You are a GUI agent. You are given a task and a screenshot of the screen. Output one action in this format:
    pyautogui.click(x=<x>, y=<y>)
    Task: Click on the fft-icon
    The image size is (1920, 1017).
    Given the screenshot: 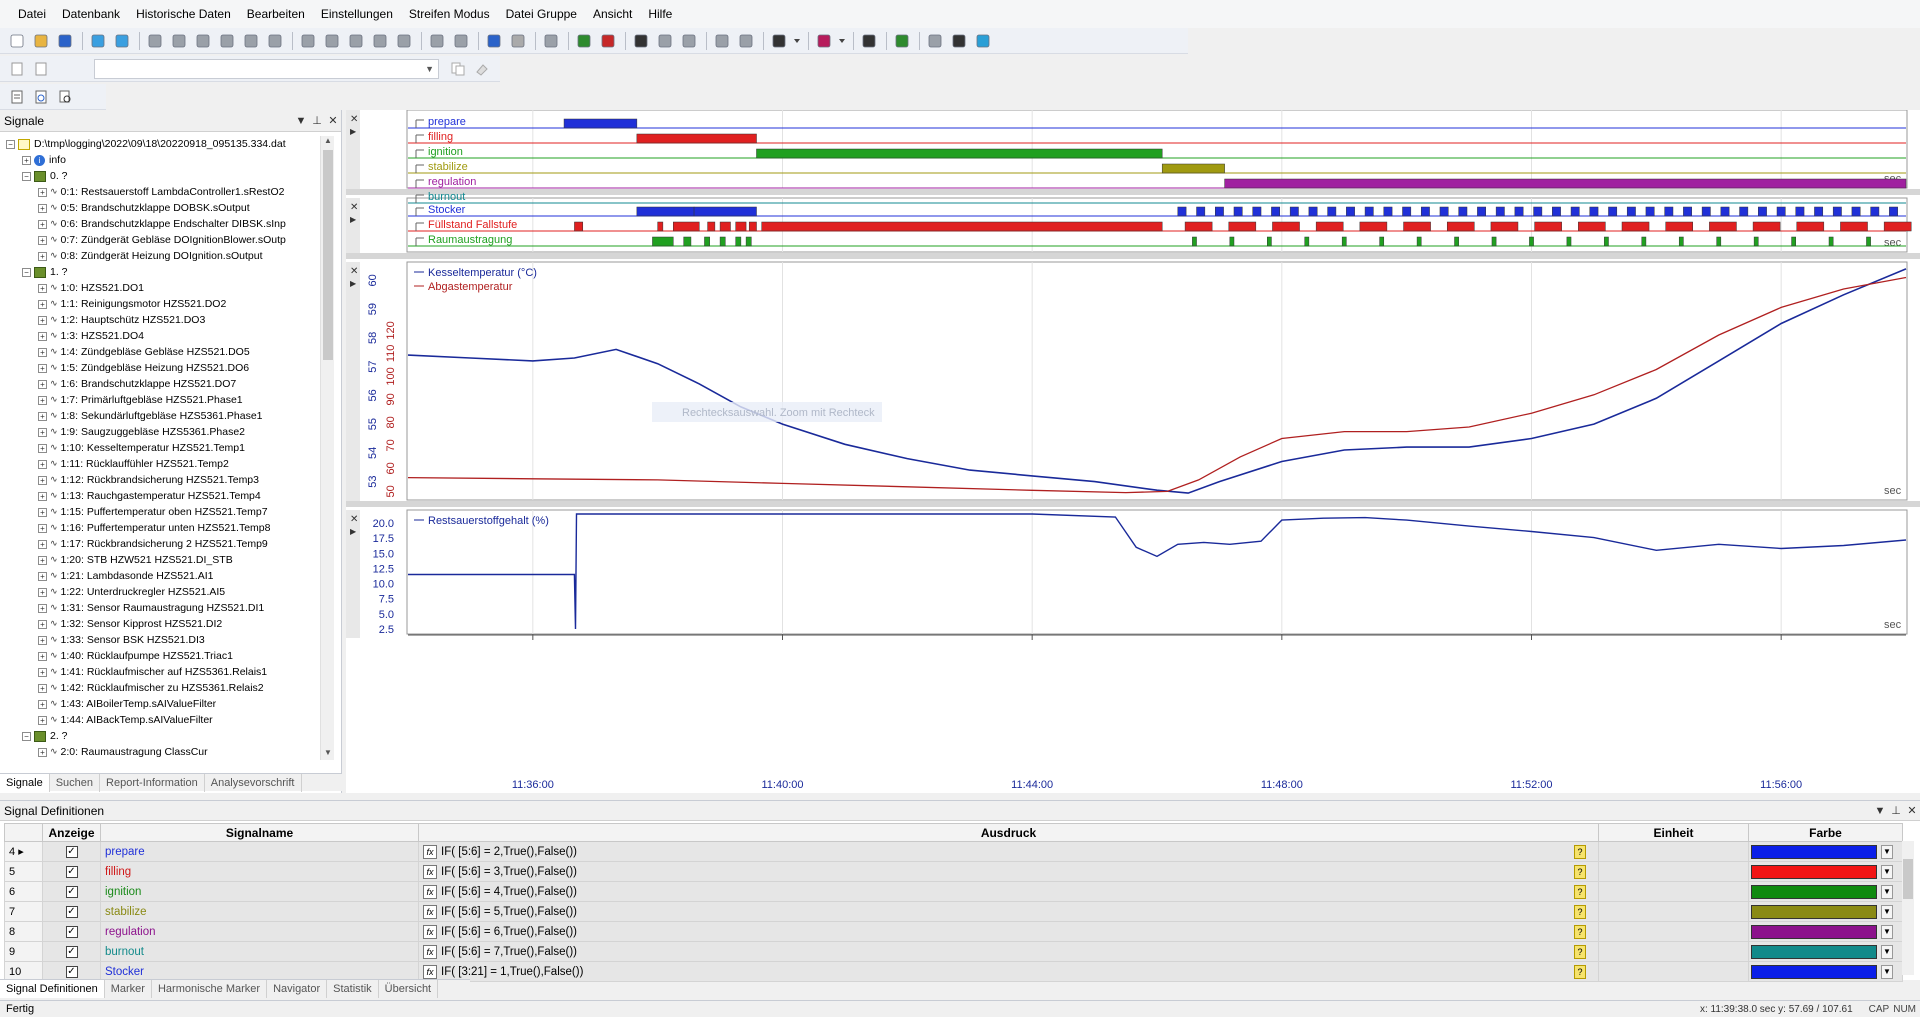 What is the action you would take?
    pyautogui.click(x=959, y=41)
    